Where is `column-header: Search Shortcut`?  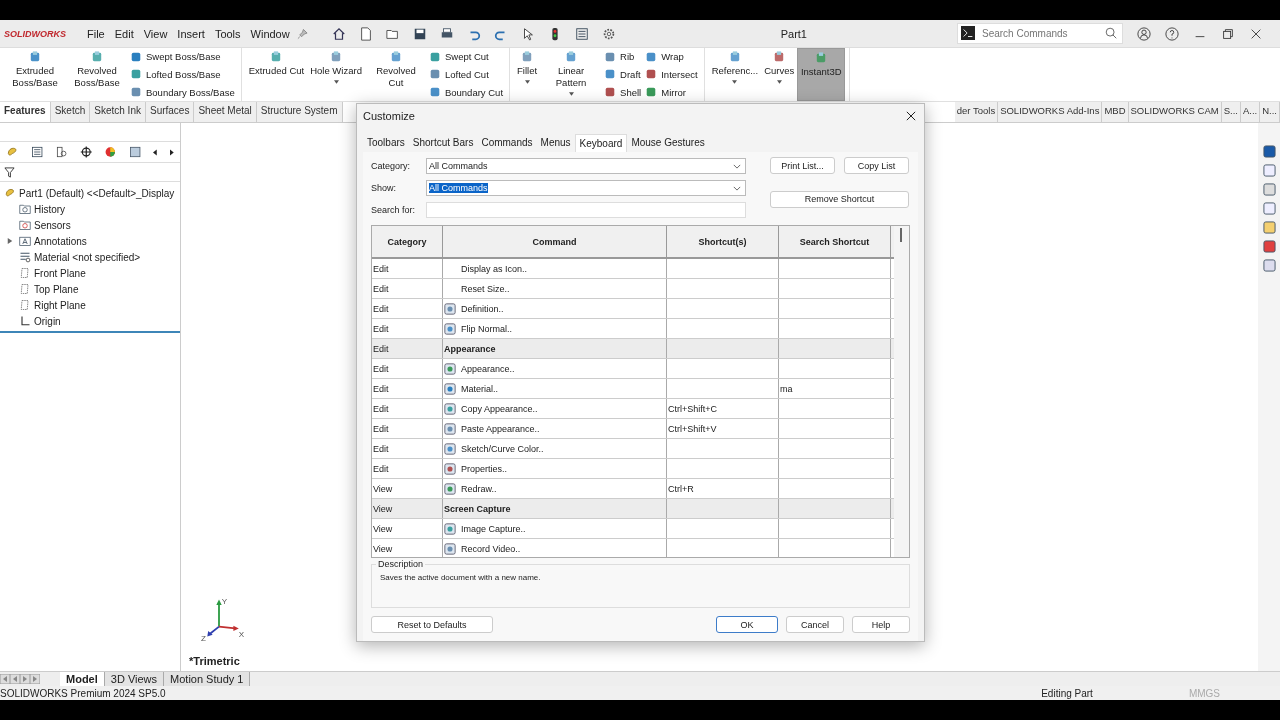
column-header: Search Shortcut is located at coordinates (835, 241).